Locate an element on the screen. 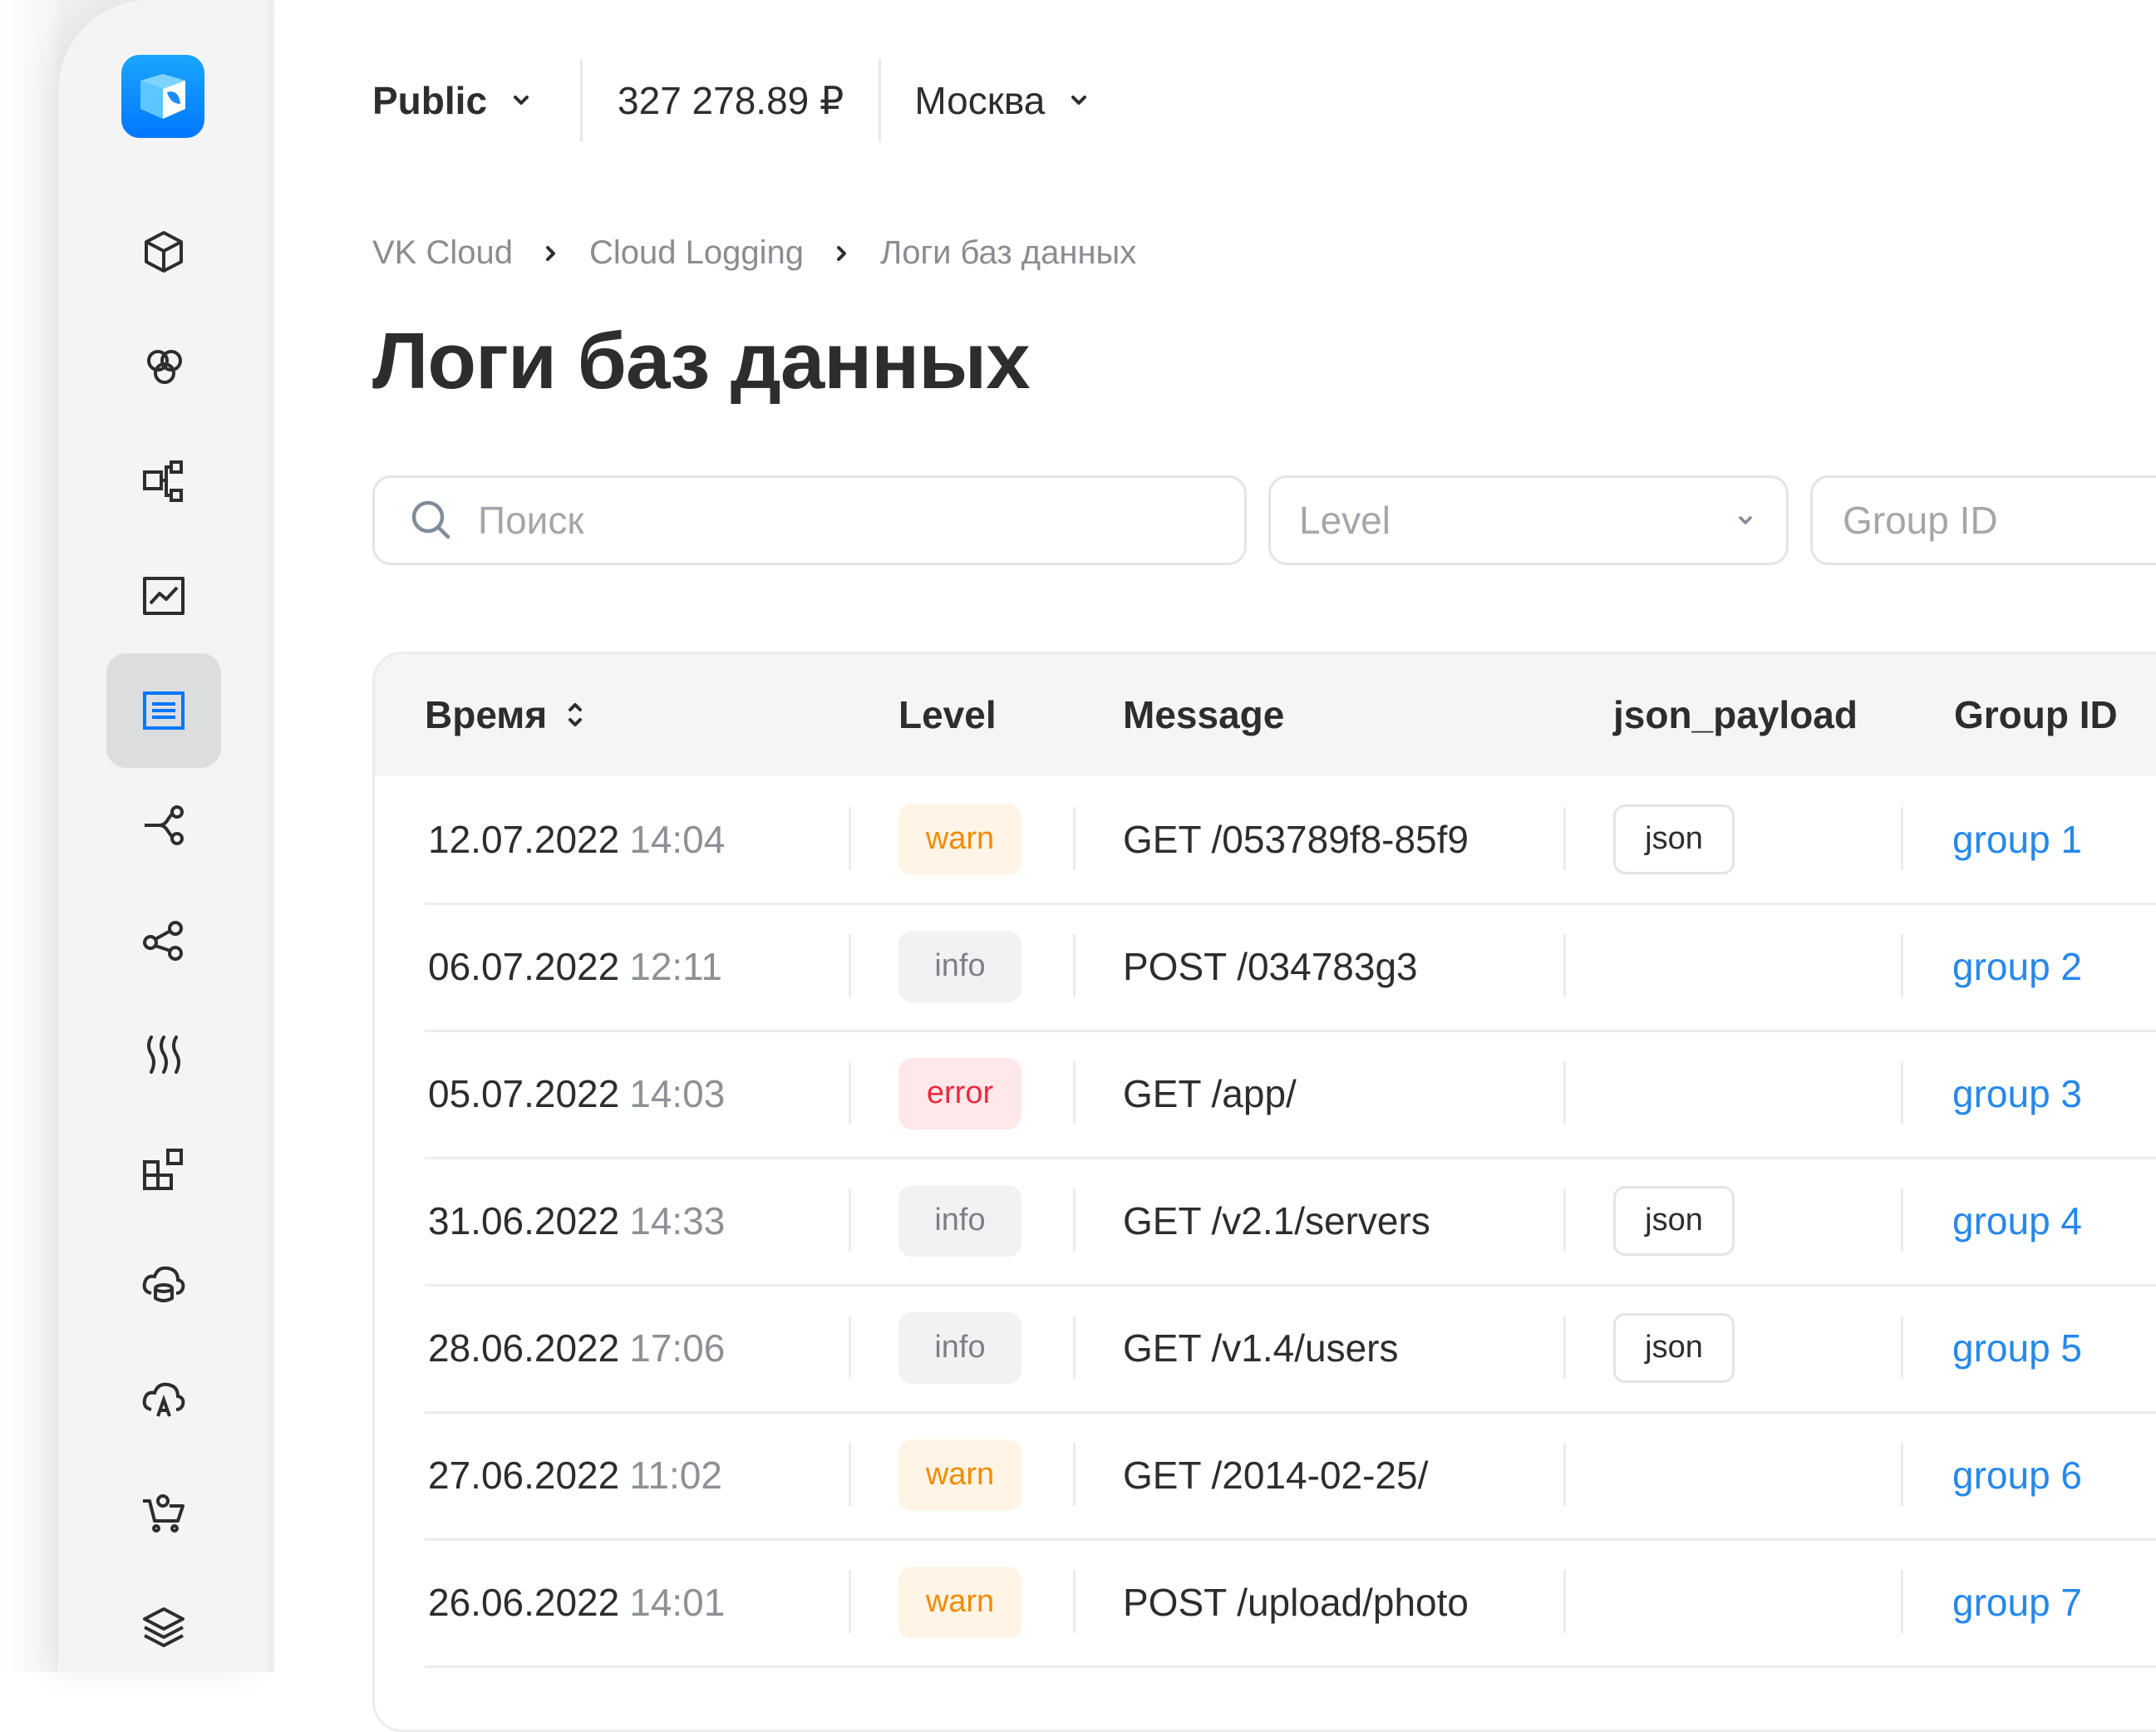 This screenshot has width=2156, height=1732. cell-group-id: group 7 is located at coordinates (2017, 1602).